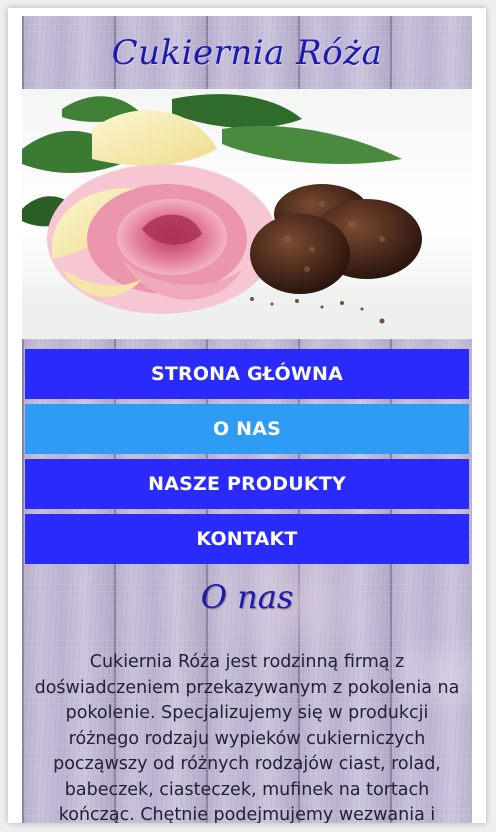  Describe the element at coordinates (247, 374) in the screenshot. I see `nav-item-home: STRONA GŁÓWNA` at that location.